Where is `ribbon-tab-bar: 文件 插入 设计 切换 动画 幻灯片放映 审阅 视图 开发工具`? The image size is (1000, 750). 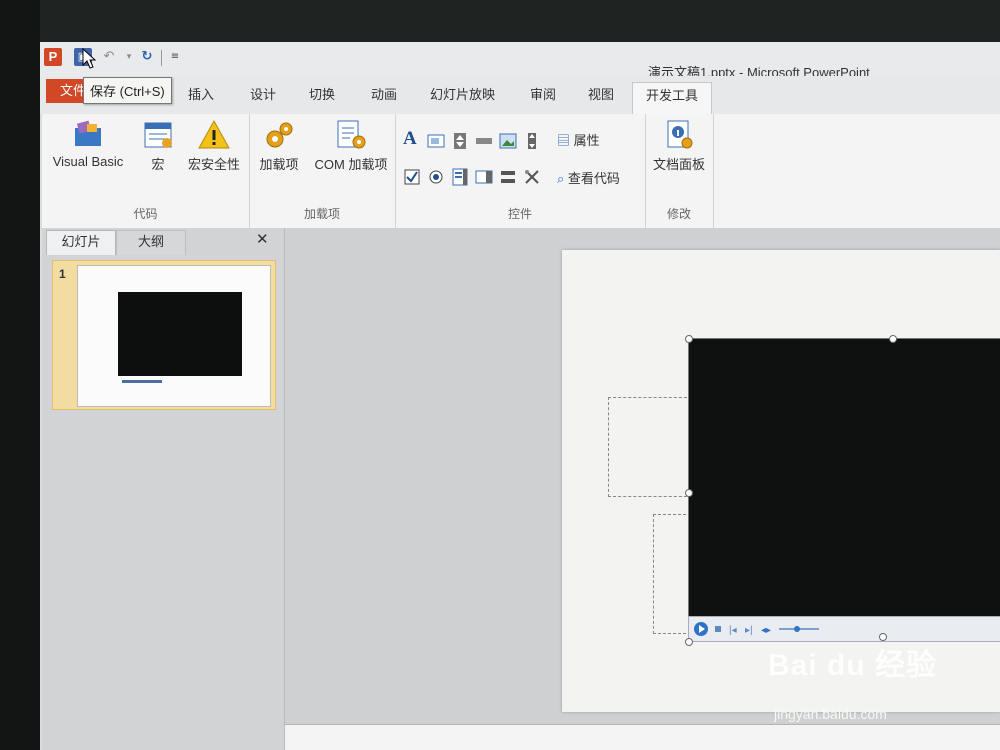 ribbon-tab-bar: 文件 插入 设计 切换 动画 幻灯片放映 审阅 视图 开发工具 is located at coordinates (520, 95).